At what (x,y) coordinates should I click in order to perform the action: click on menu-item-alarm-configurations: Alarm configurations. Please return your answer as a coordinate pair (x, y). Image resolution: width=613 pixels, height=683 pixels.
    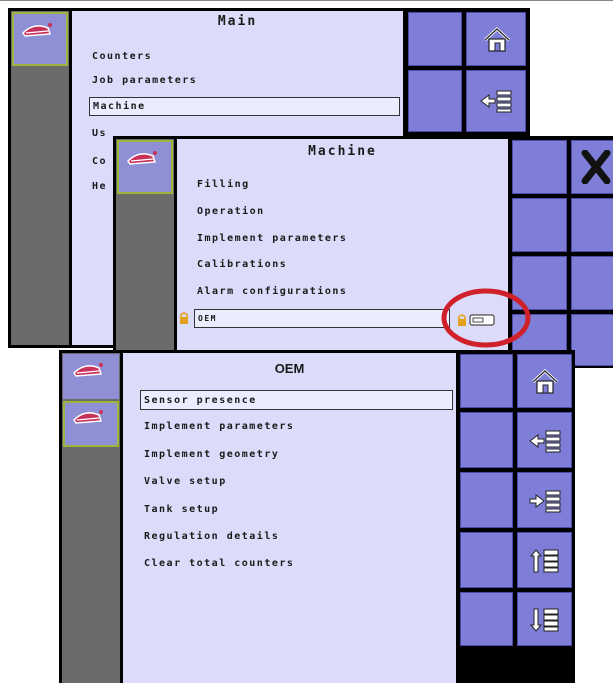
    Looking at the image, I should click on (272, 291).